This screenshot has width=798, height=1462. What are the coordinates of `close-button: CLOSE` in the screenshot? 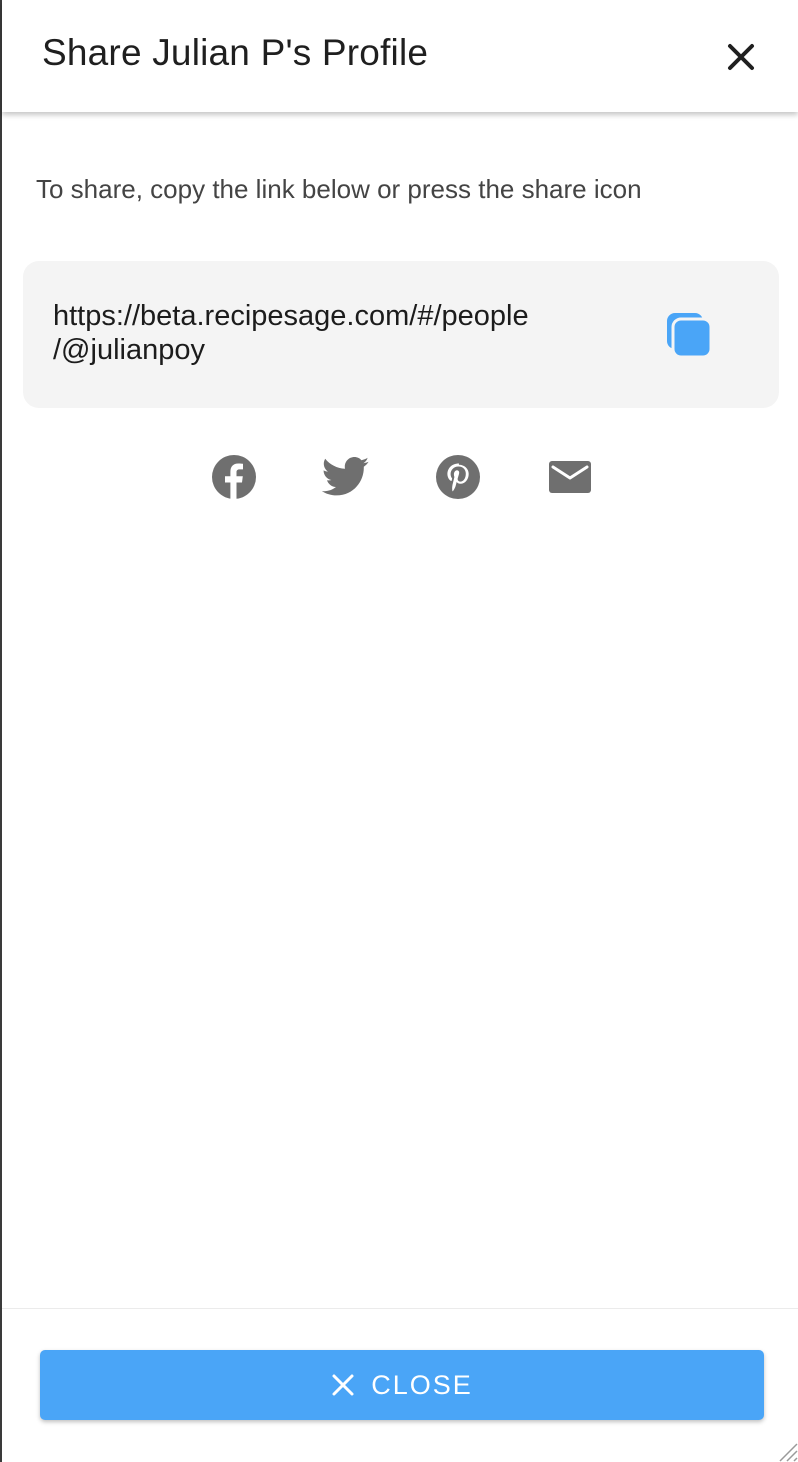 It's located at (402, 1385).